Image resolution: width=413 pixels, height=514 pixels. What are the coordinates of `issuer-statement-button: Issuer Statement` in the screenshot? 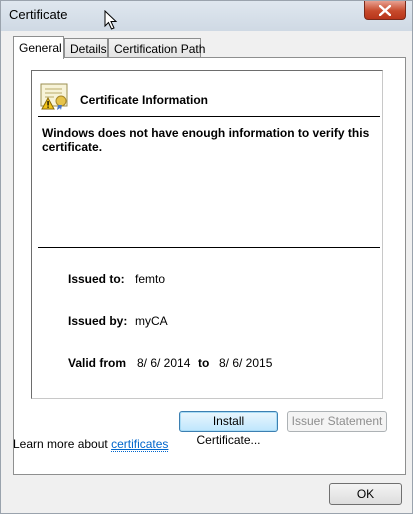 It's located at (337, 421).